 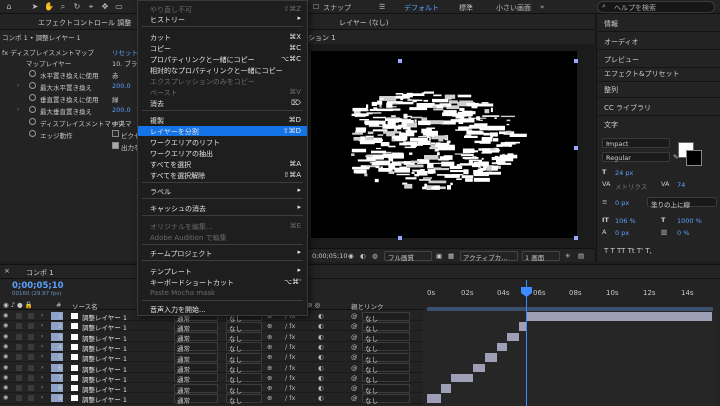 I want to click on layer-name: 調整レイヤー 1, so click(x=104, y=399).